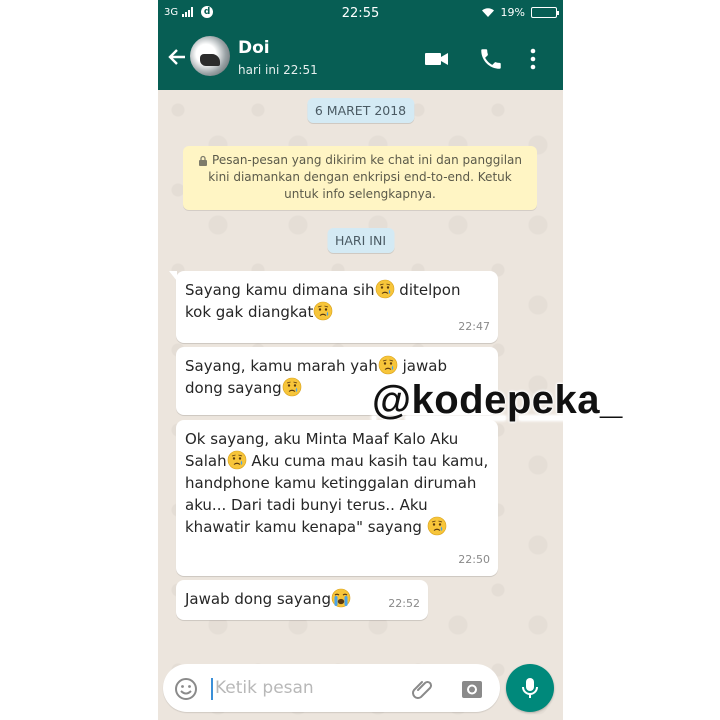 The width and height of the screenshot is (720, 720). I want to click on arrow-left-icon, so click(176, 57).